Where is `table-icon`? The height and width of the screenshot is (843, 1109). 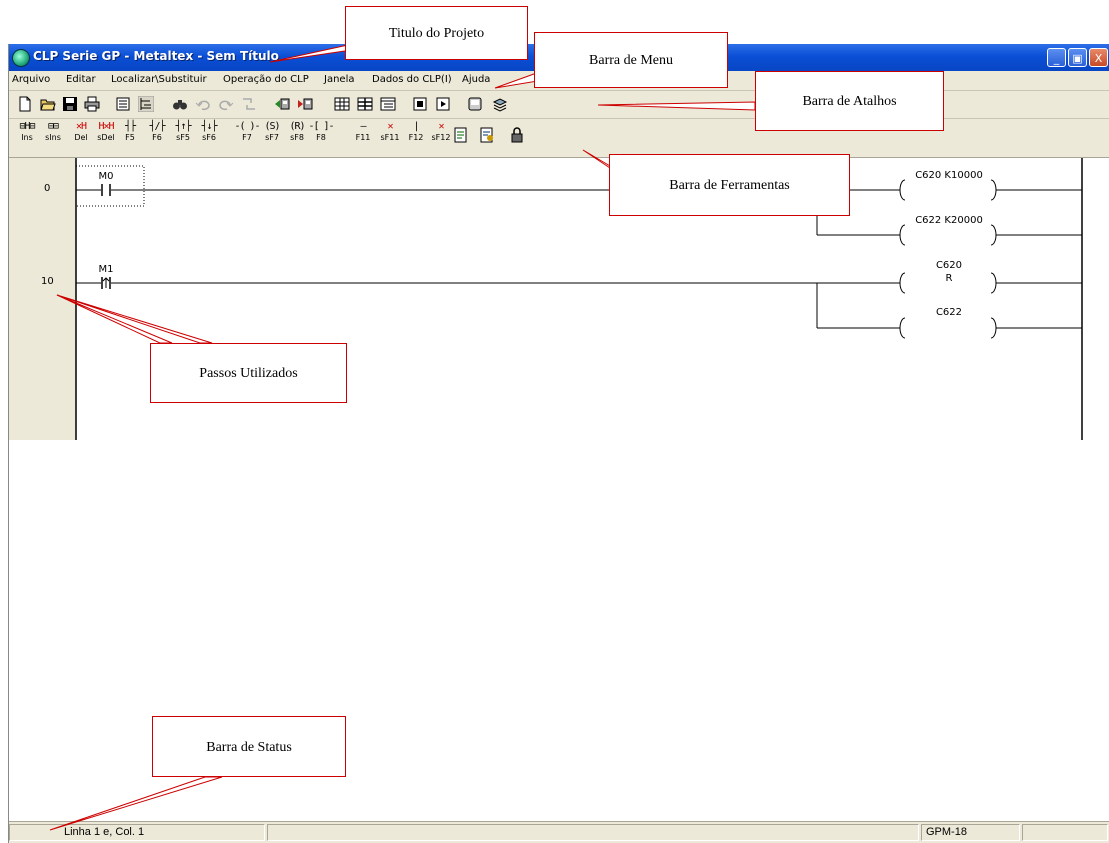 table-icon is located at coordinates (342, 104).